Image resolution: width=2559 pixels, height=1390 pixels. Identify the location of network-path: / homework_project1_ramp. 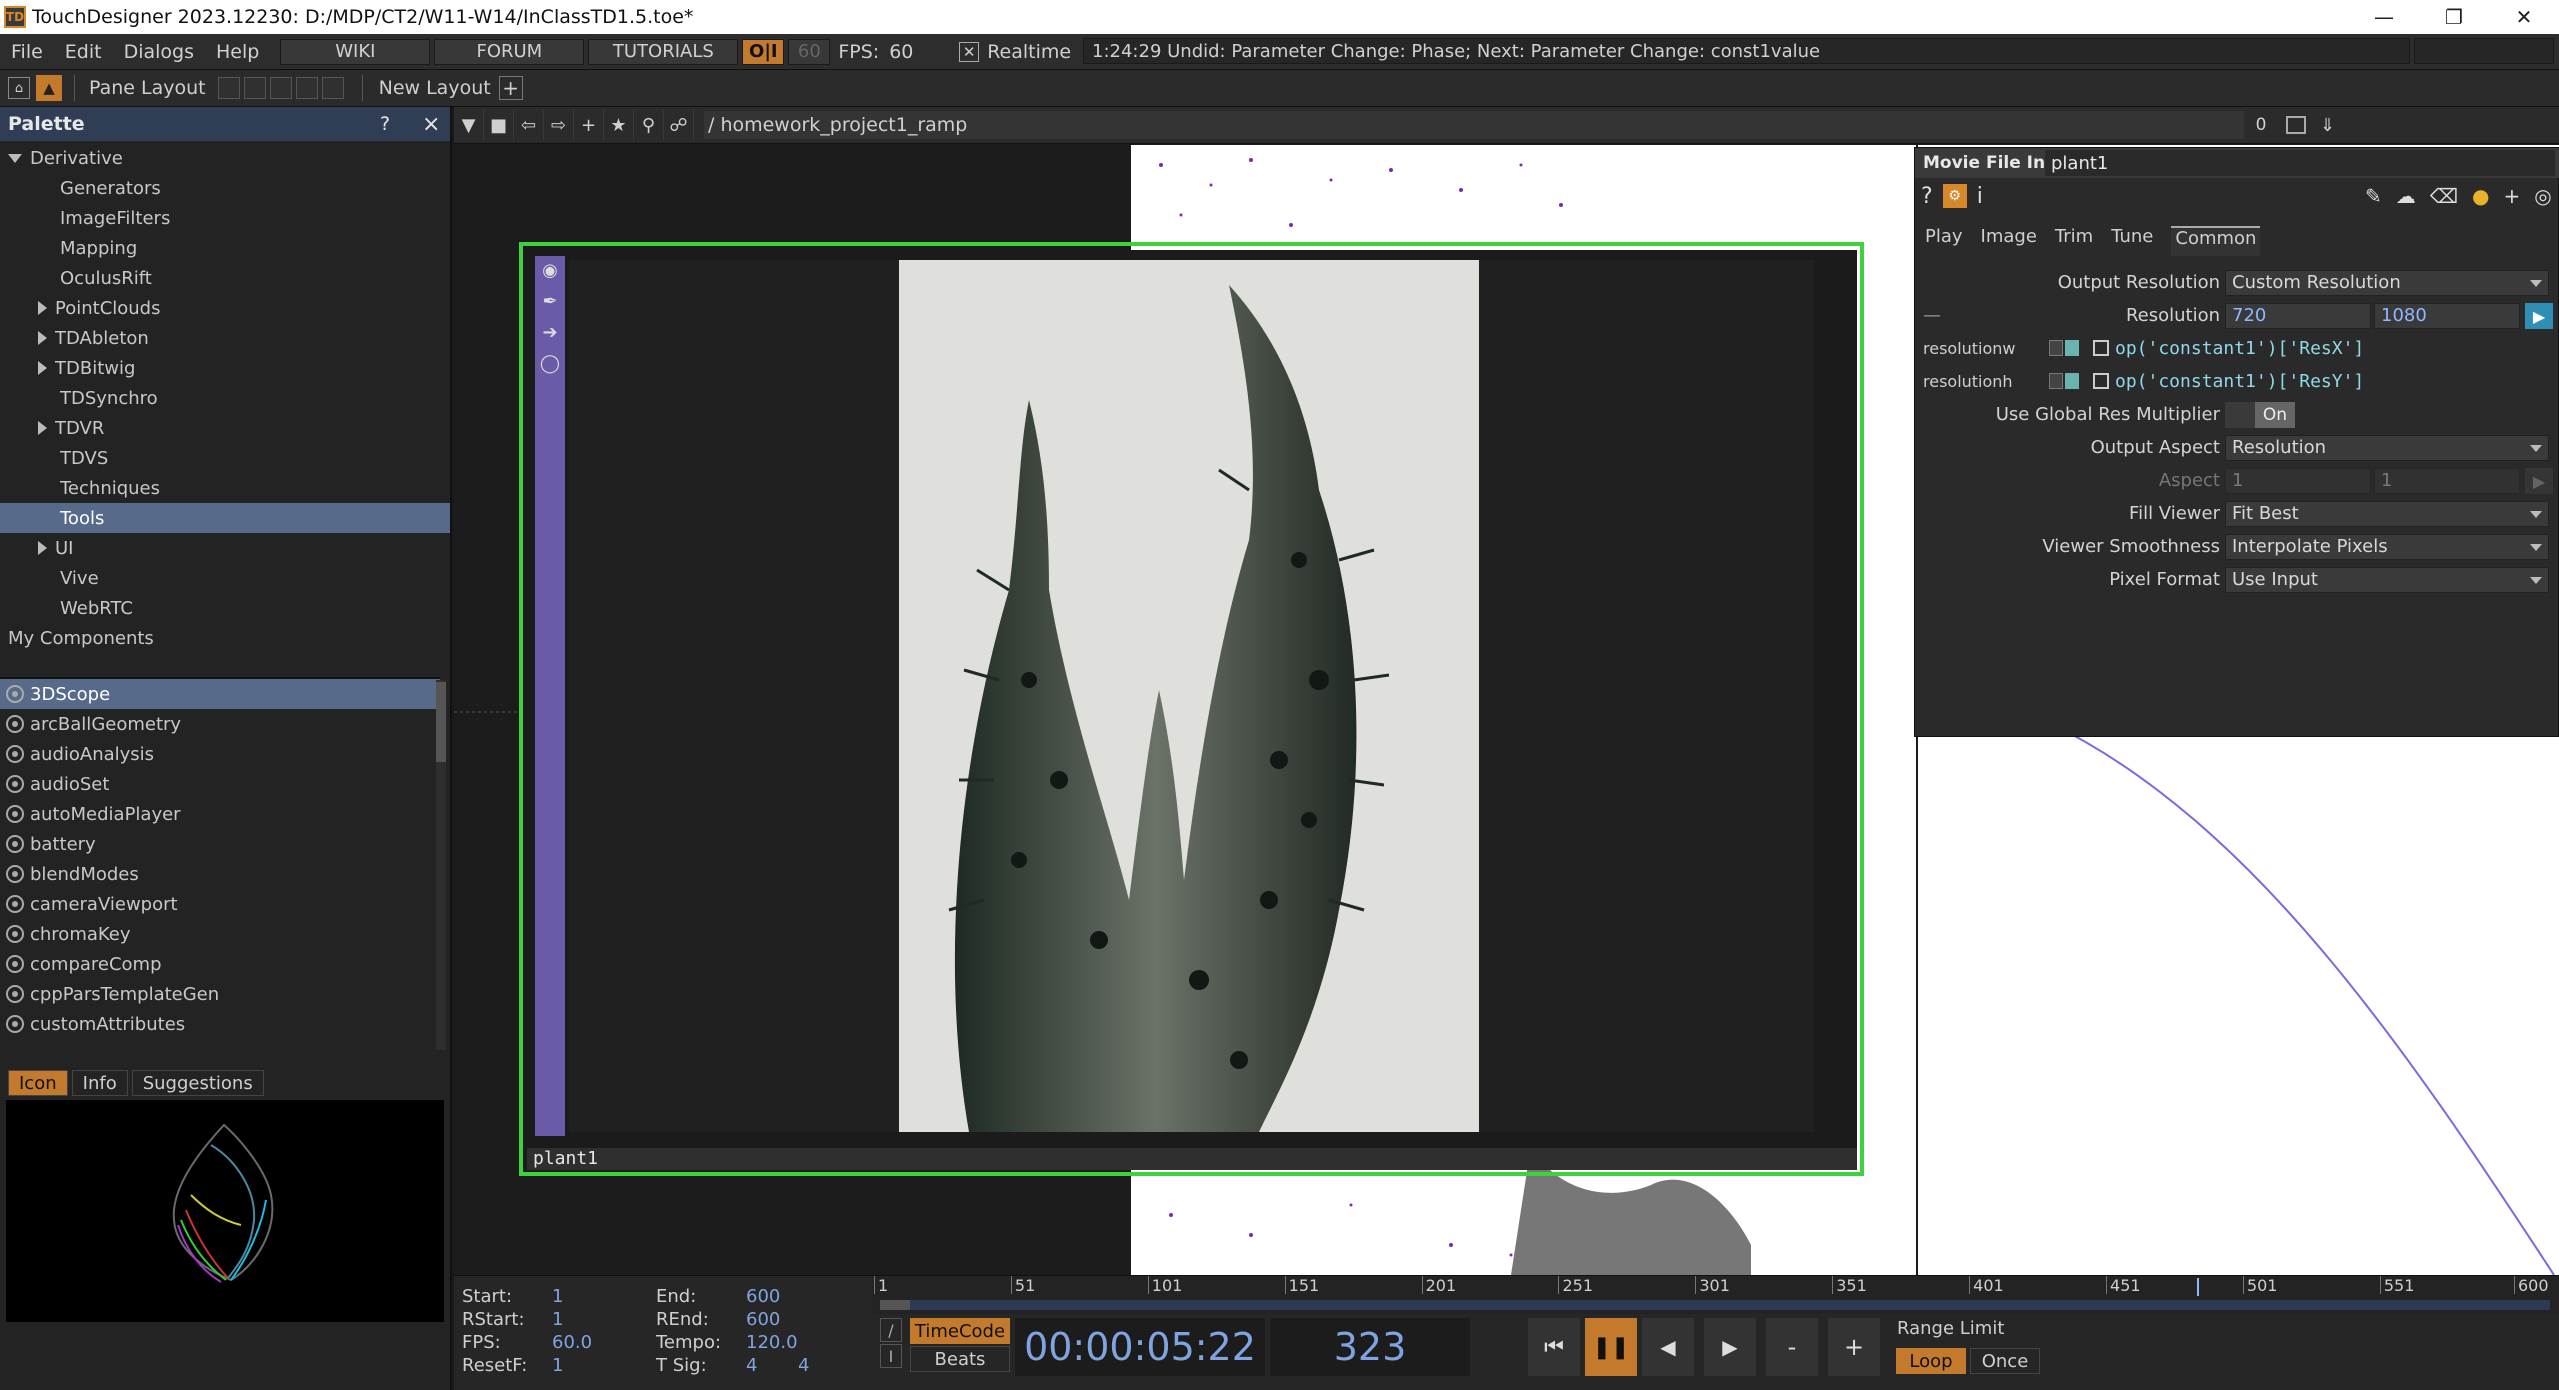
(1474, 125).